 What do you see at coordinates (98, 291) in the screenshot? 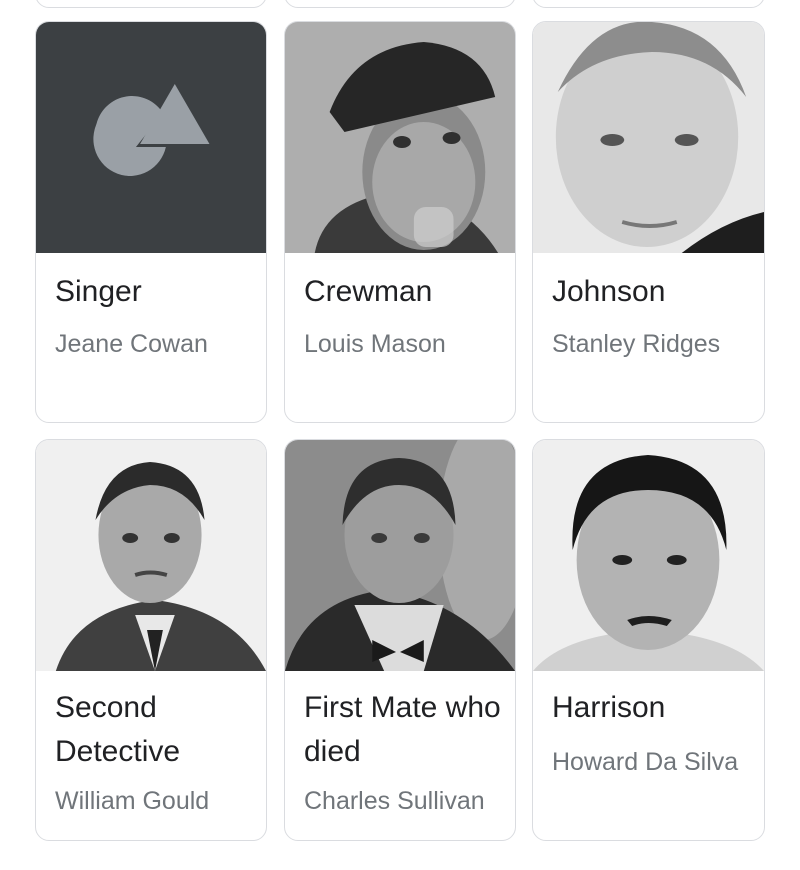
I see `cast-role: Singer` at bounding box center [98, 291].